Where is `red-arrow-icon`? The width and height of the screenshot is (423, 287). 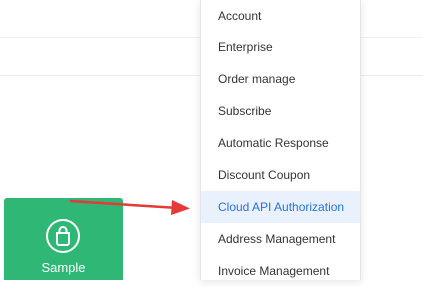 red-arrow-icon is located at coordinates (130, 207).